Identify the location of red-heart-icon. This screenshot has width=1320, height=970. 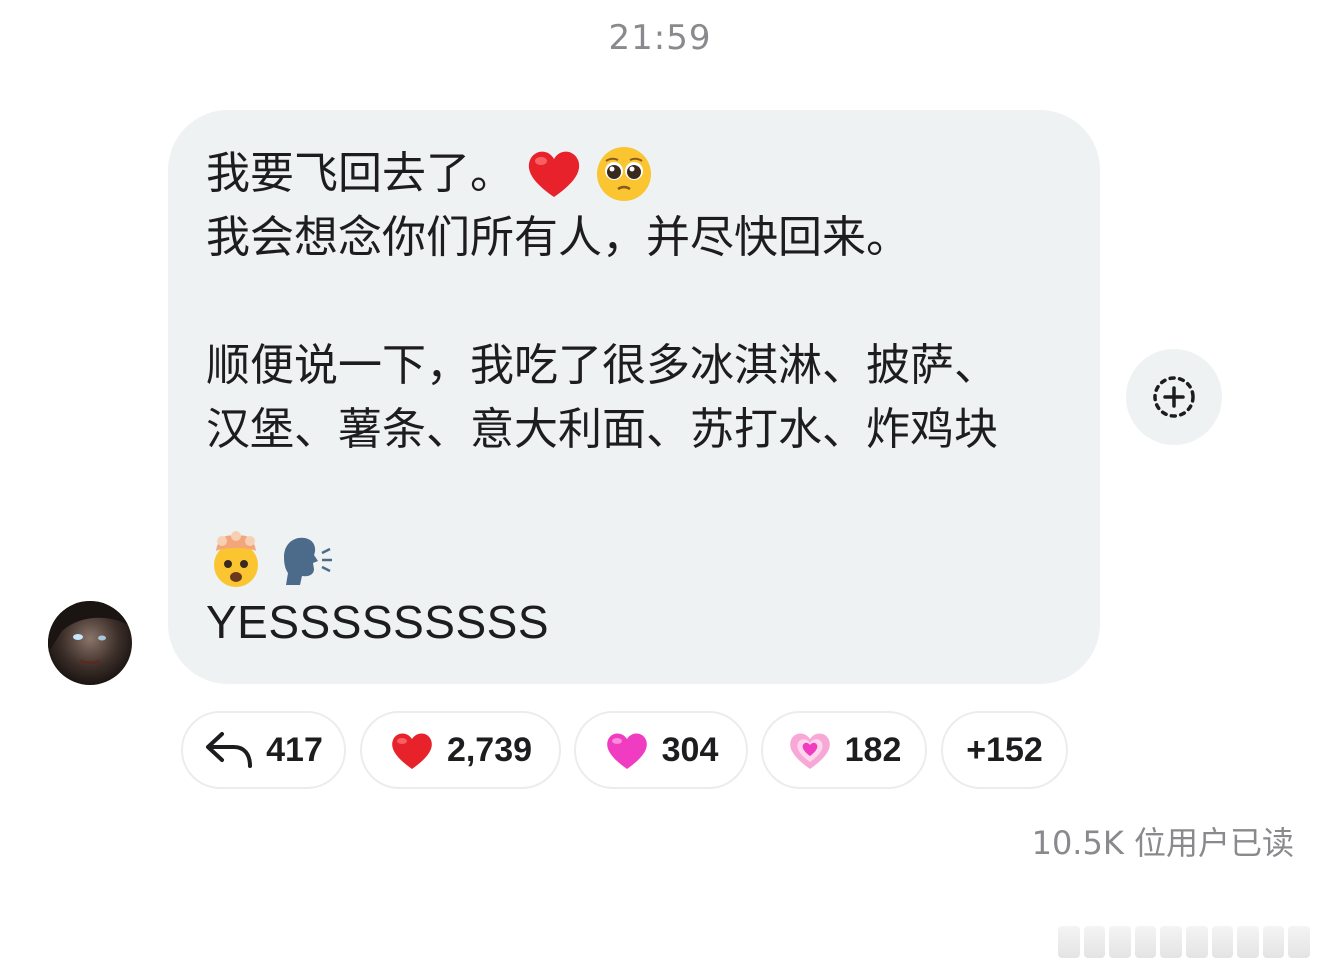
(412, 751).